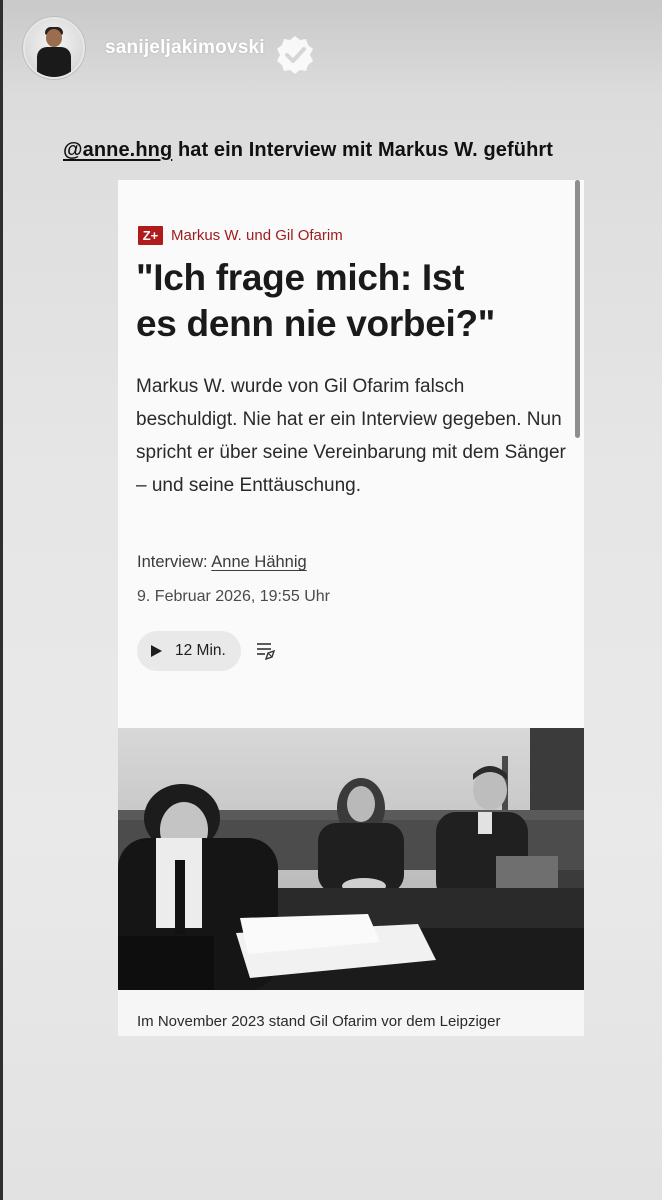 This screenshot has width=662, height=1200. I want to click on audio-duration: 12 Min., so click(200, 650).